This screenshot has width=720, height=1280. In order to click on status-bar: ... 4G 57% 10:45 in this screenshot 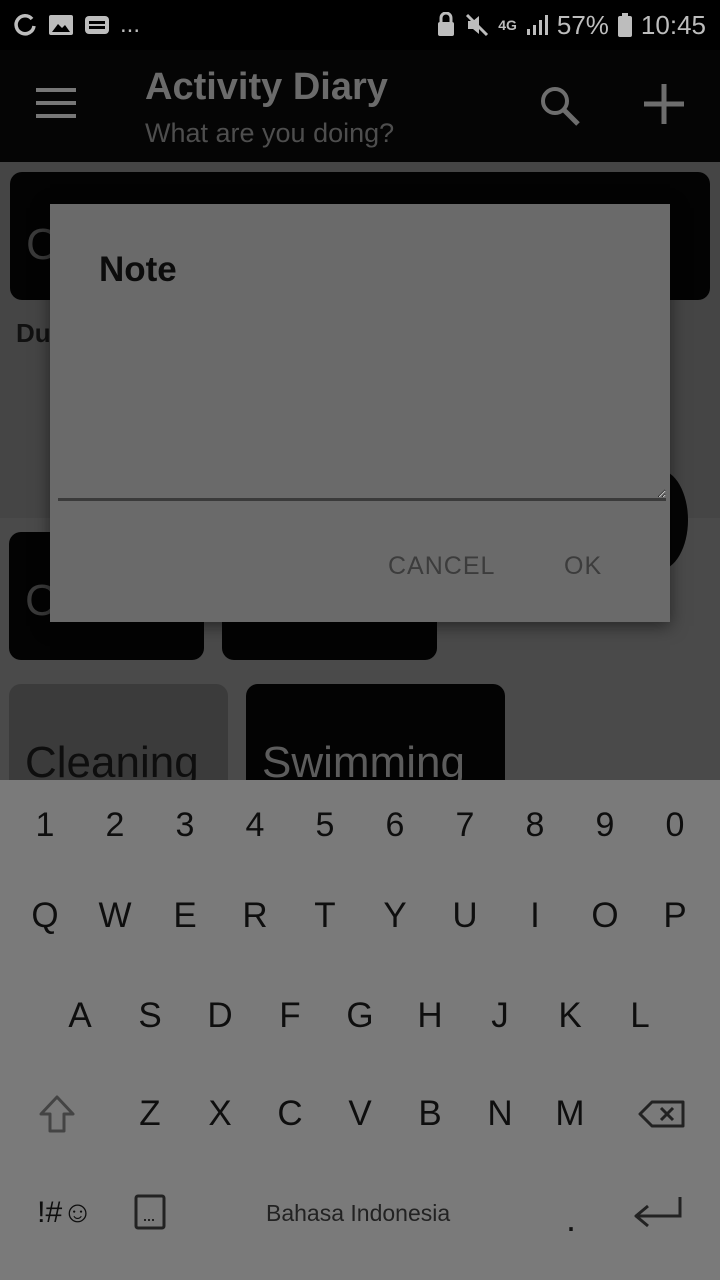, I will do `click(360, 25)`.